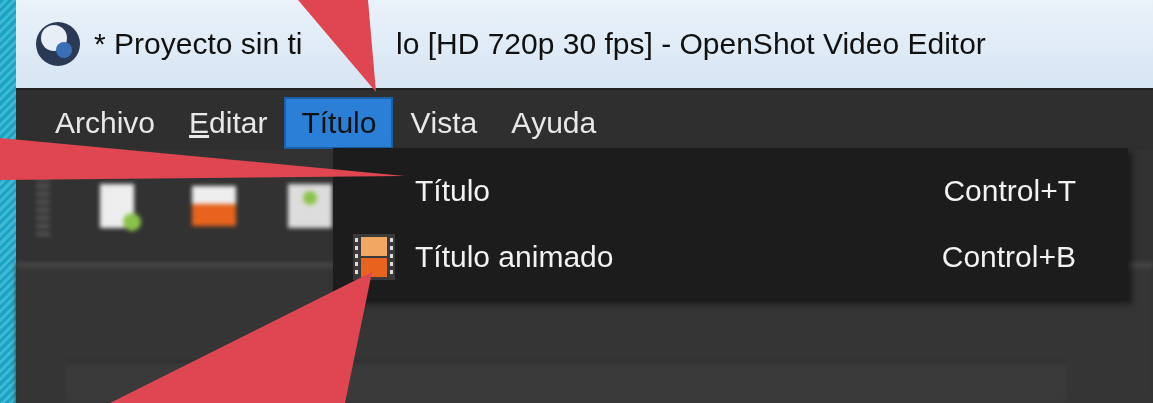  What do you see at coordinates (453, 191) in the screenshot?
I see `item-label: Título` at bounding box center [453, 191].